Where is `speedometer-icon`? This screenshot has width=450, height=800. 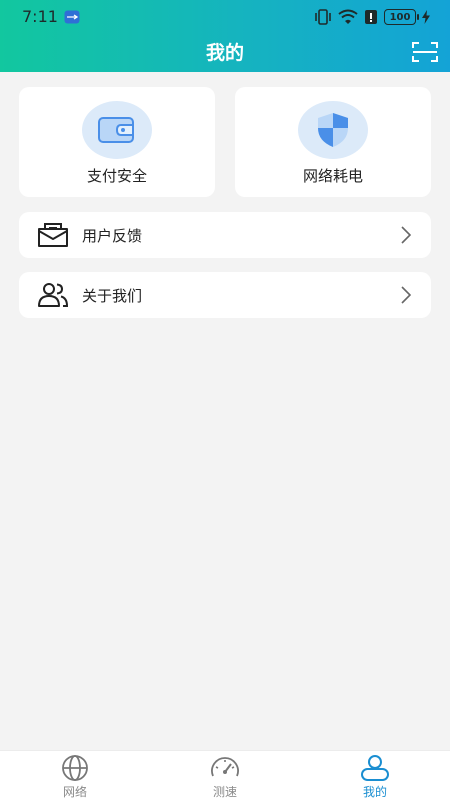
speedometer-icon is located at coordinates (225, 767).